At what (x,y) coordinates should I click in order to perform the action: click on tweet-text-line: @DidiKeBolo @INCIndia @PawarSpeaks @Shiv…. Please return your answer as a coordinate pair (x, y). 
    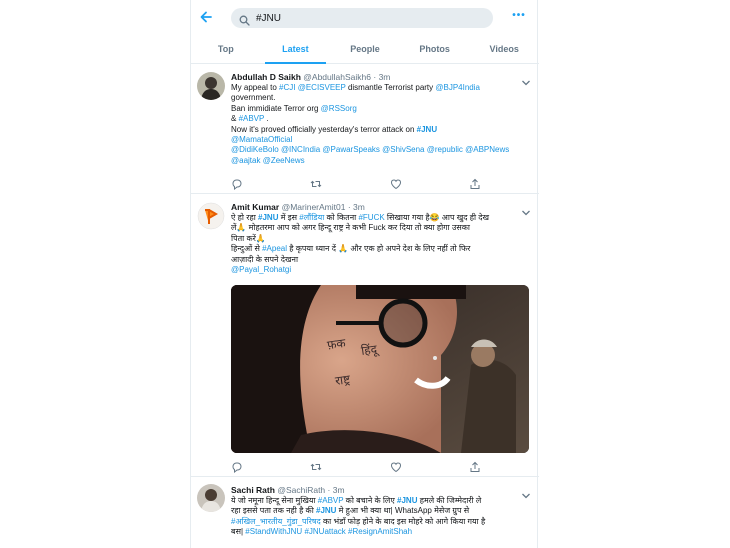
    Looking at the image, I should click on (380, 150).